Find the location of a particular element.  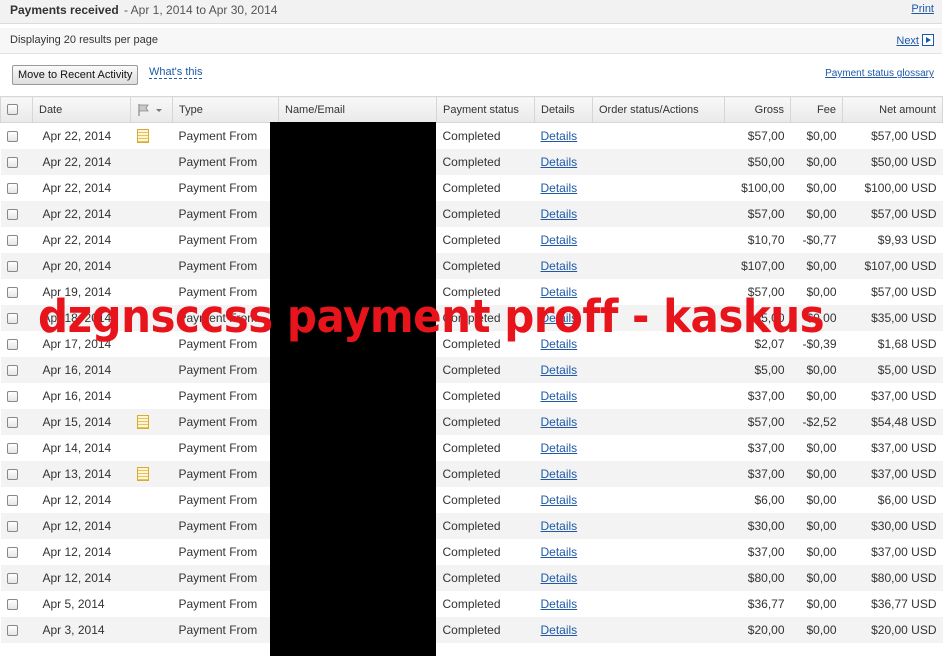

col-gross: Gross is located at coordinates (757, 109).